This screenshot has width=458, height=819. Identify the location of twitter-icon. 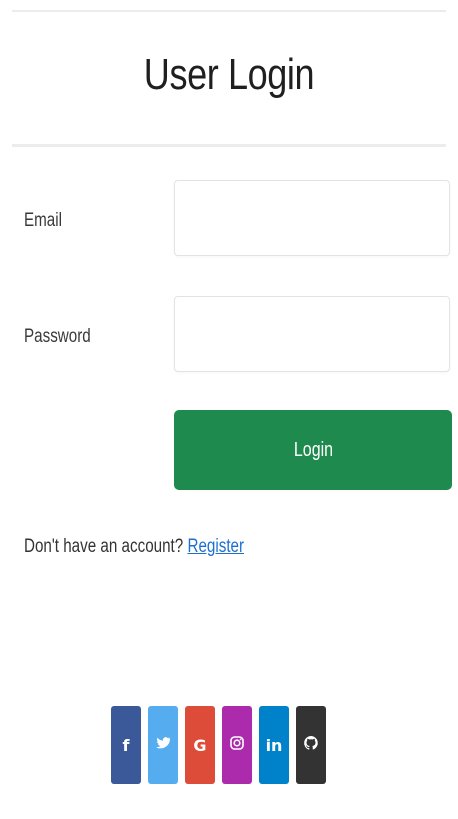
(163, 745).